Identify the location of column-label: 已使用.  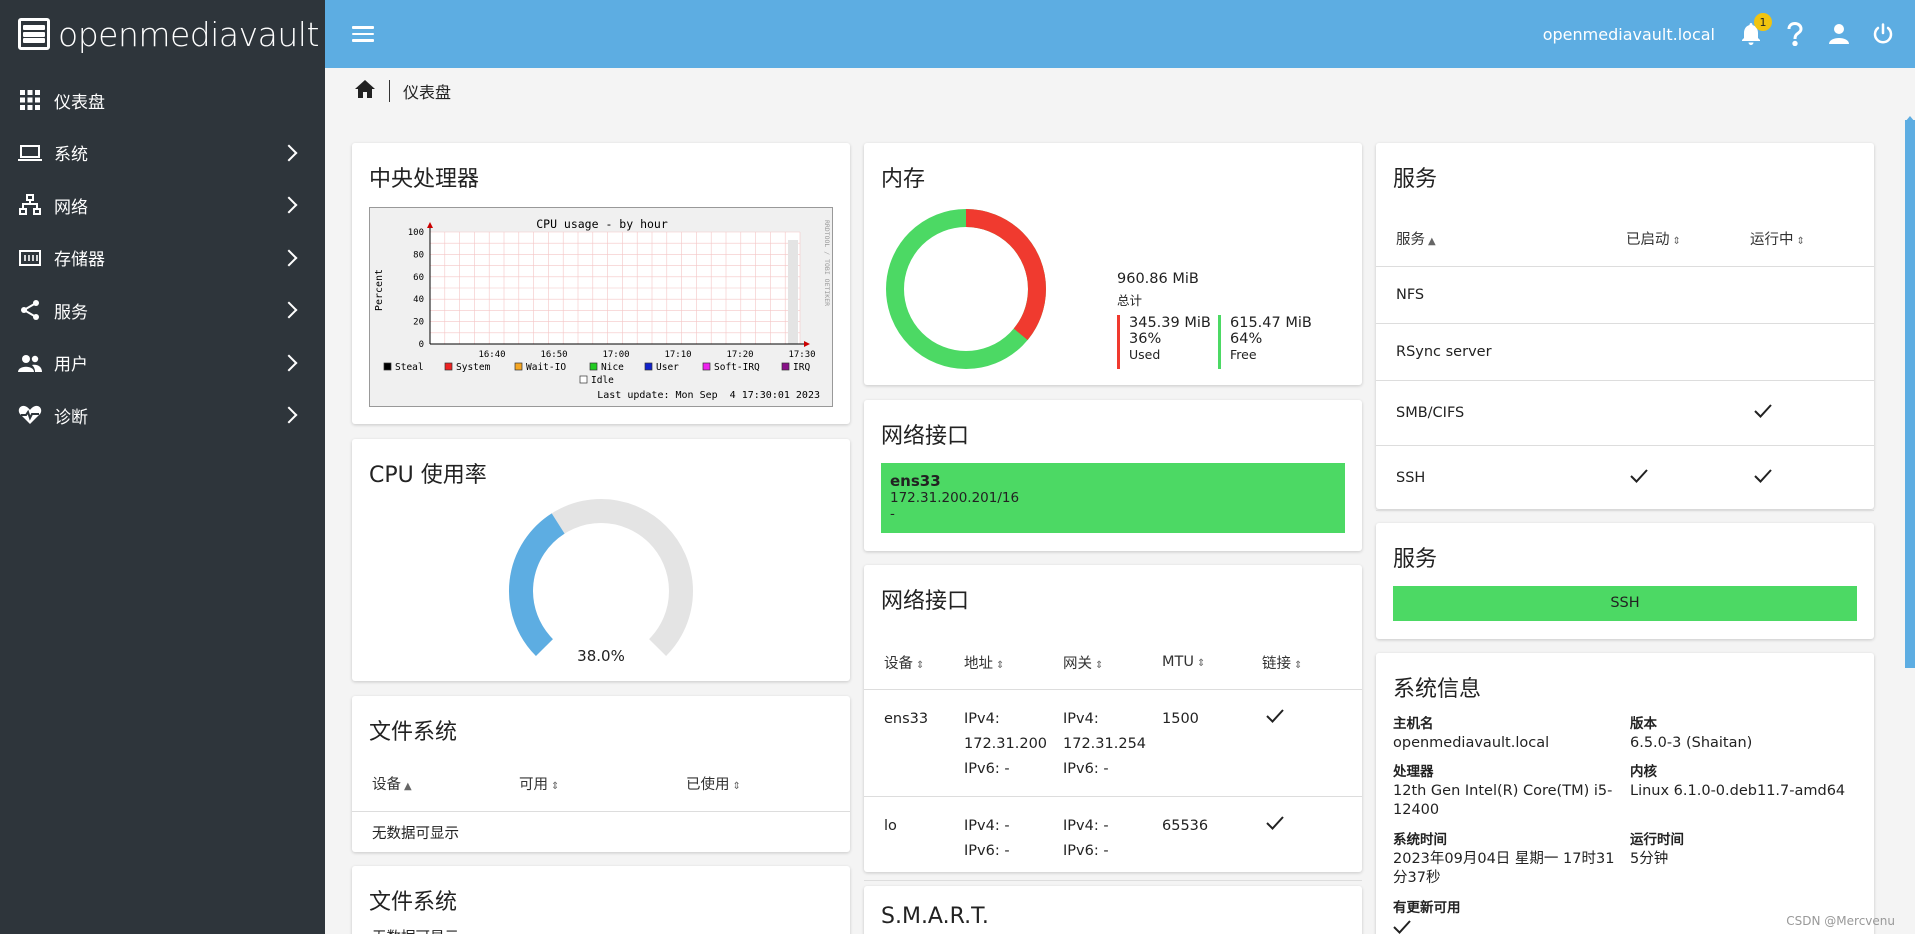
(708, 785).